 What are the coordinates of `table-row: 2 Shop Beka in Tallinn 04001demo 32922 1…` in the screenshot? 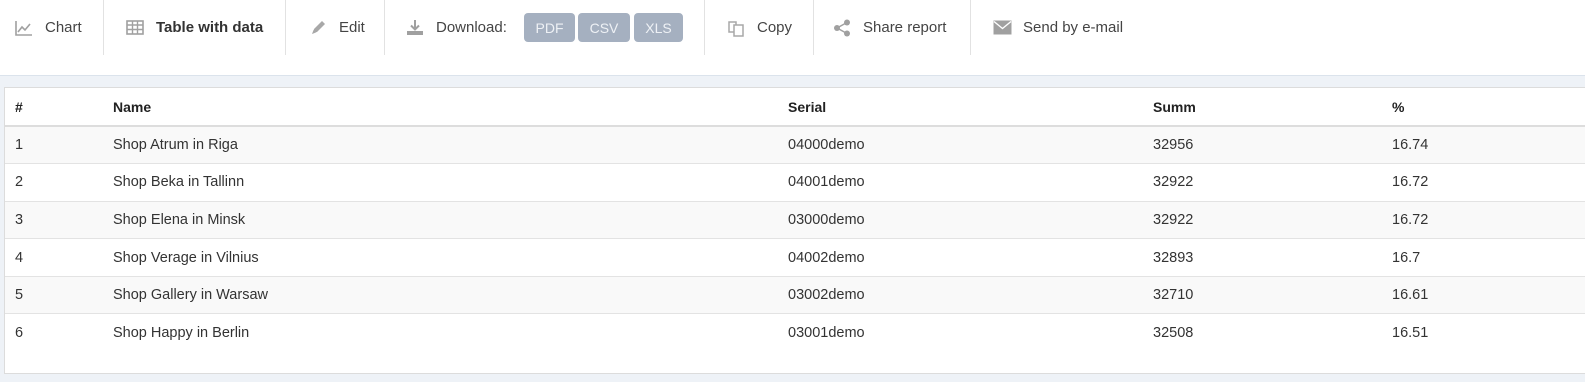 It's located at (795, 182).